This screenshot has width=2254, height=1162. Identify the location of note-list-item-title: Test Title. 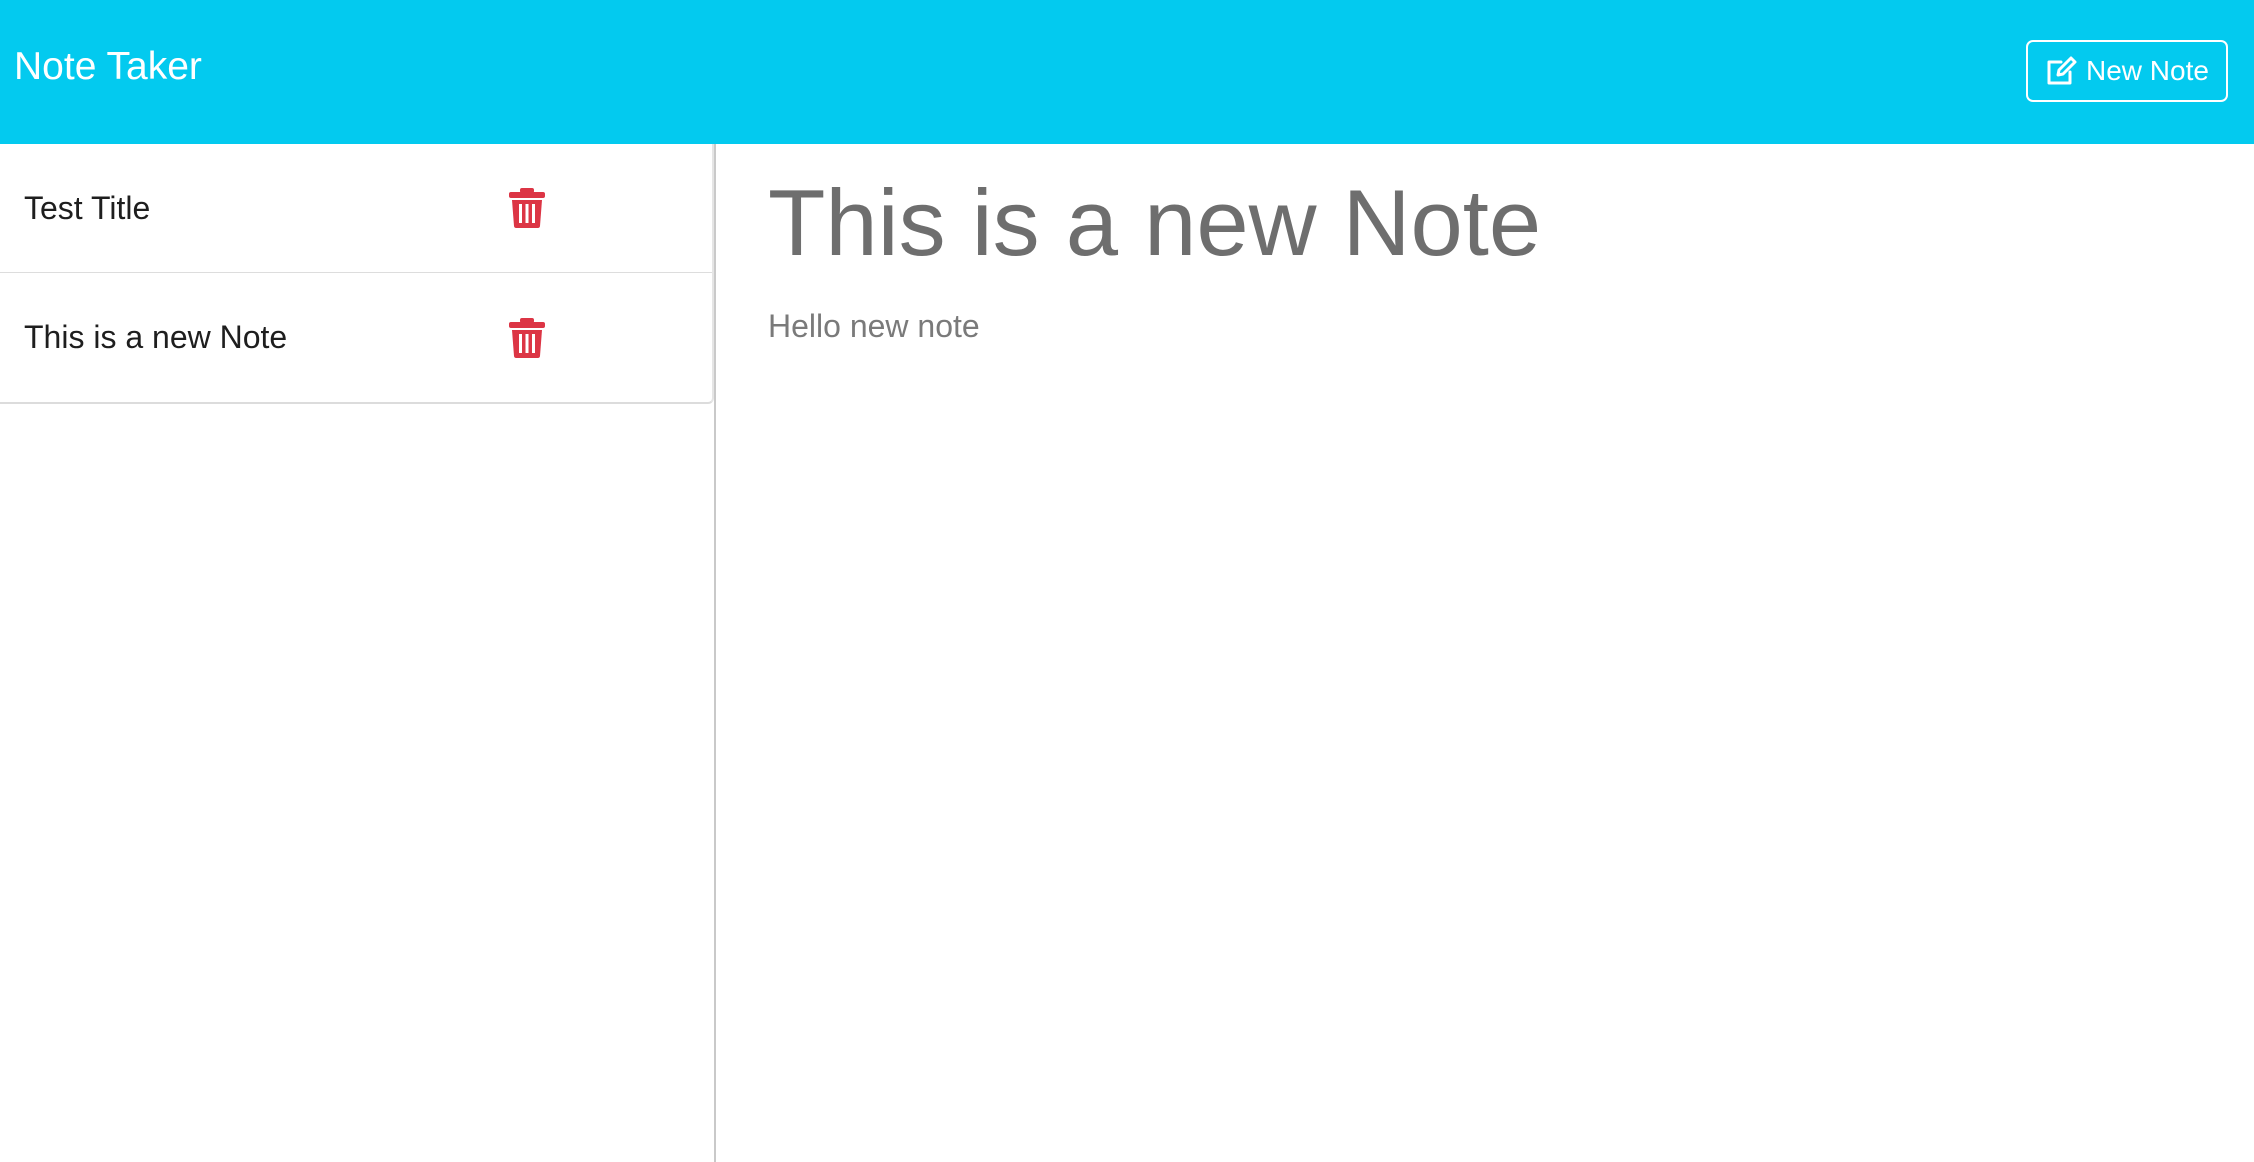
(87, 207).